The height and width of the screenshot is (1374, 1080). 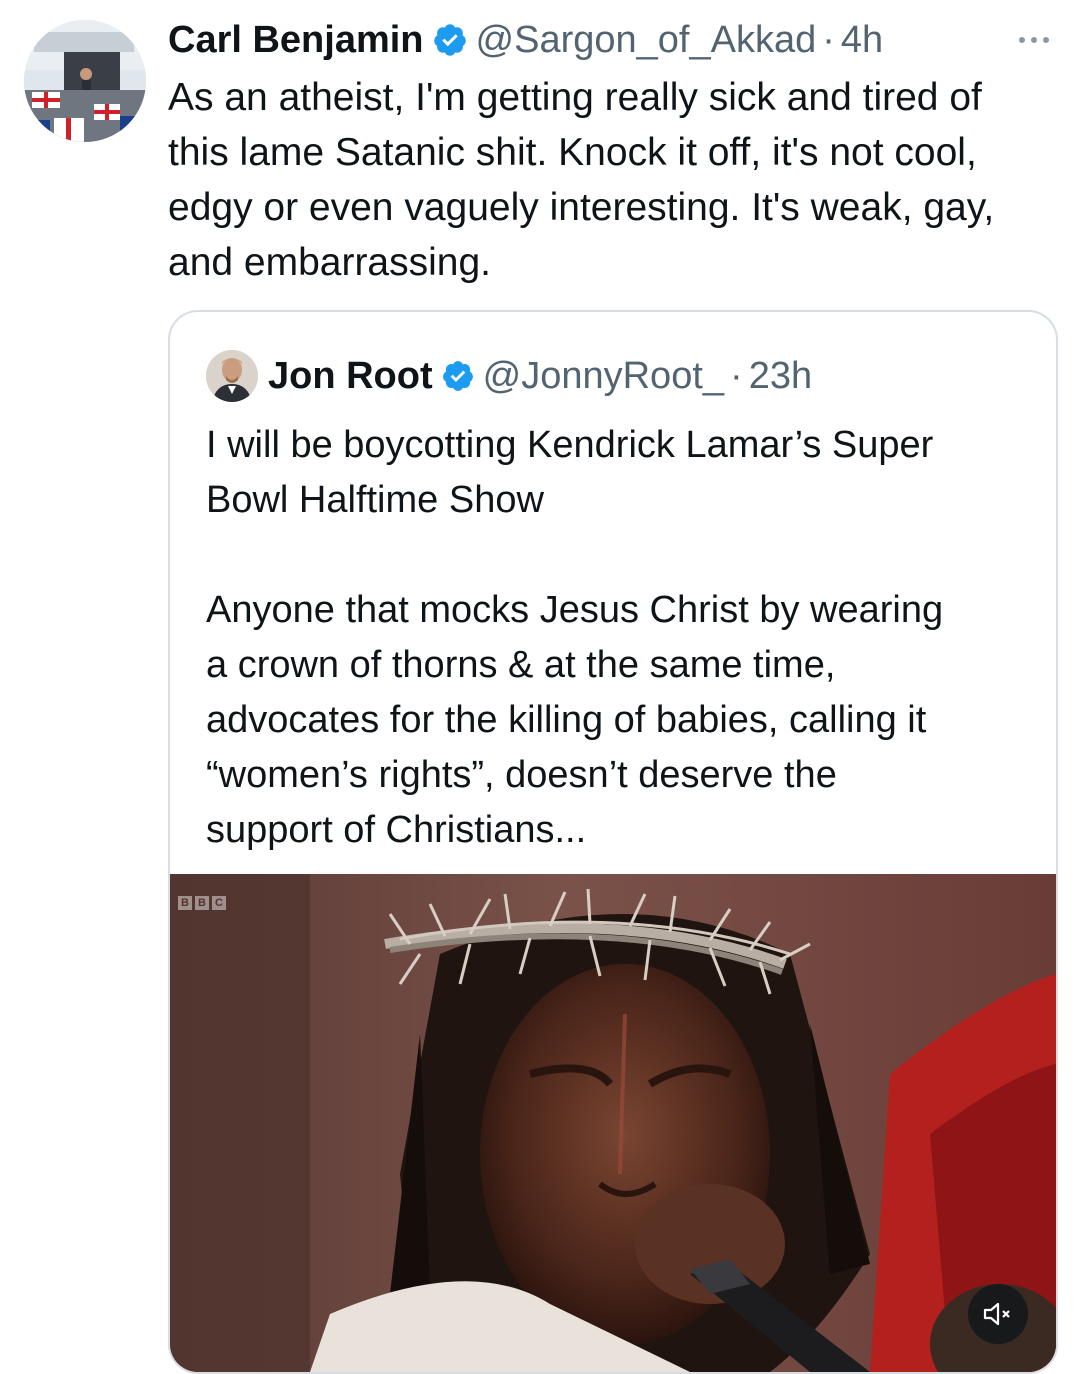 I want to click on avatar-image, so click(x=85, y=81).